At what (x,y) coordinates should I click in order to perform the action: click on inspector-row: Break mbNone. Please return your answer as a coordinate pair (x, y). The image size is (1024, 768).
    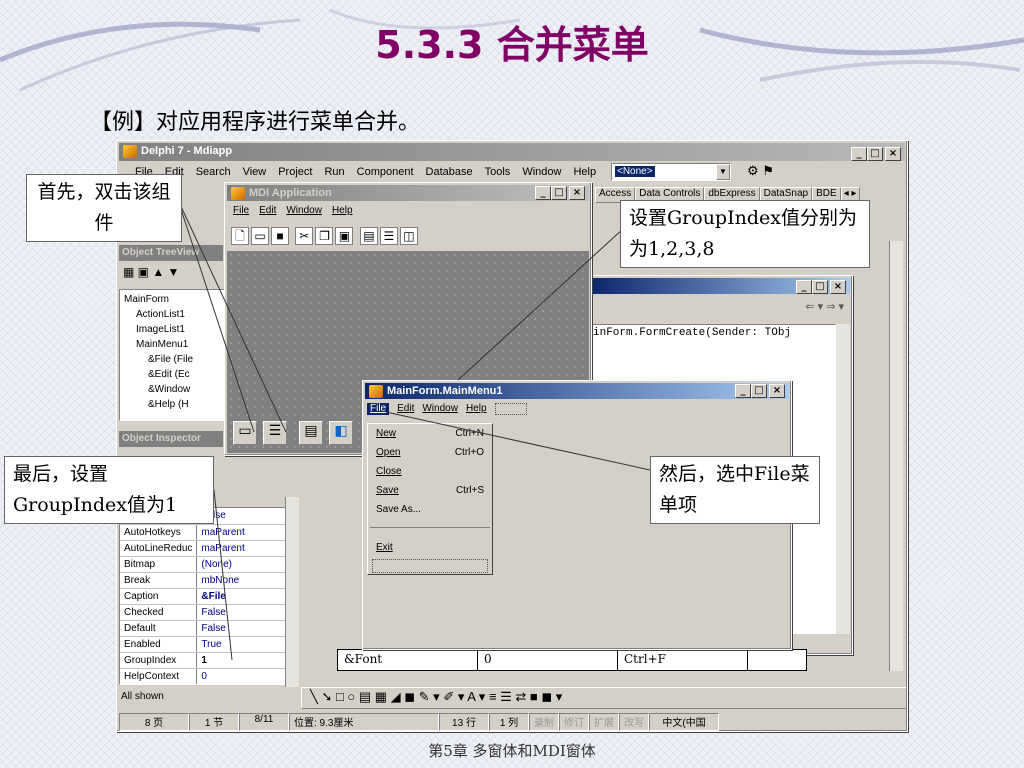
    Looking at the image, I should click on (204, 580).